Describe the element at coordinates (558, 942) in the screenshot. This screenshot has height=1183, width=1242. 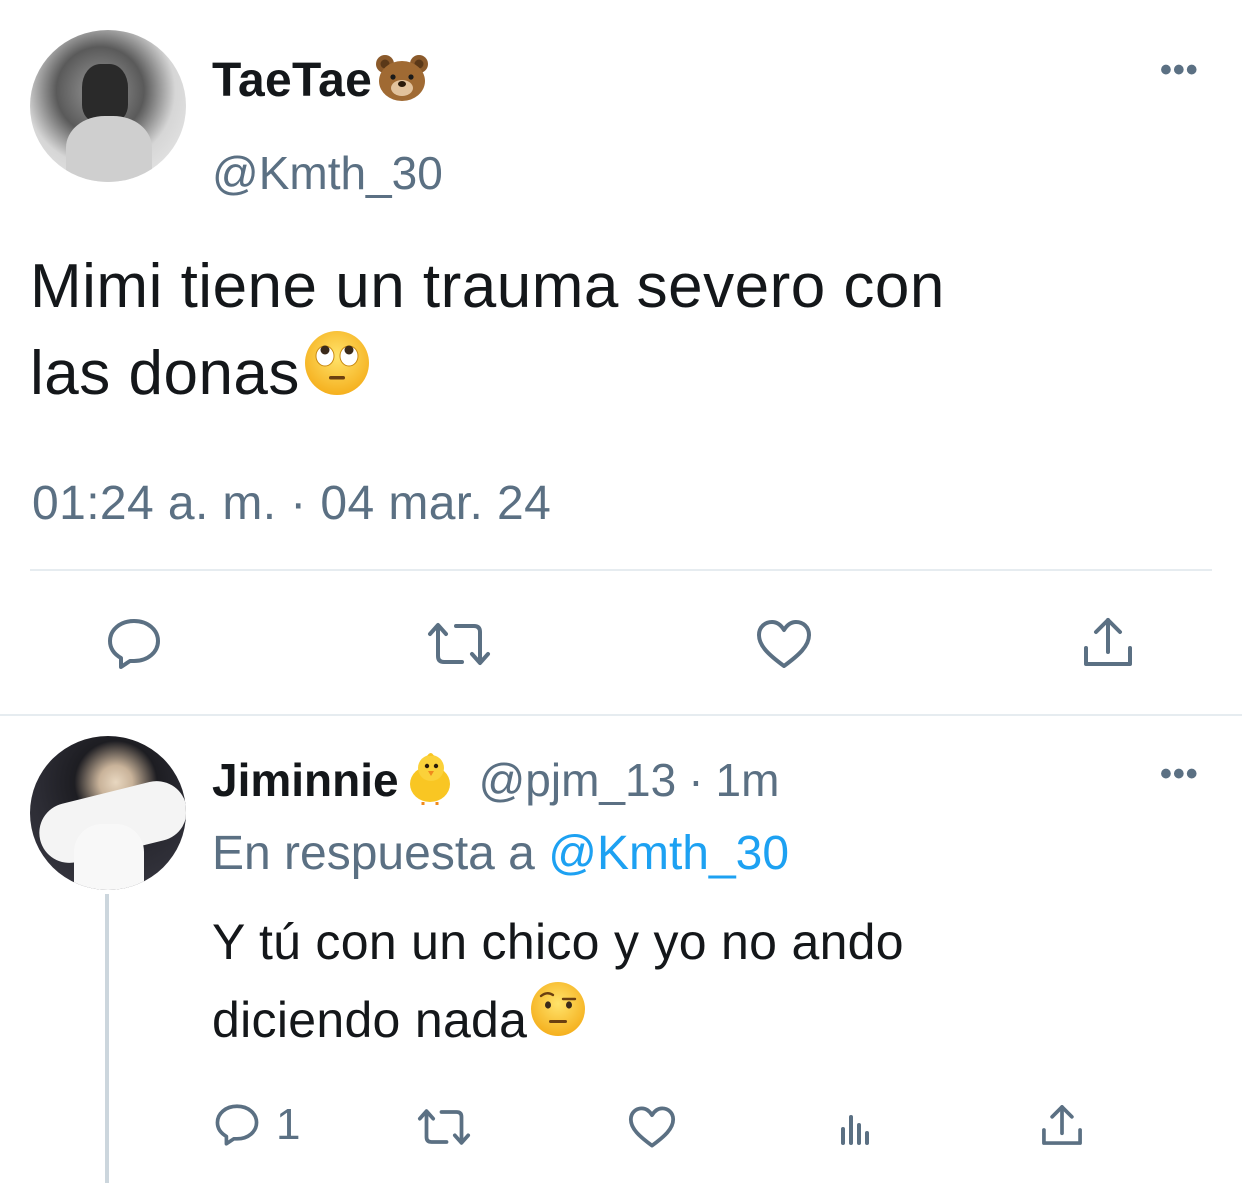
I see `reply-text-line1: Y tú con un chico y yo no ando` at that location.